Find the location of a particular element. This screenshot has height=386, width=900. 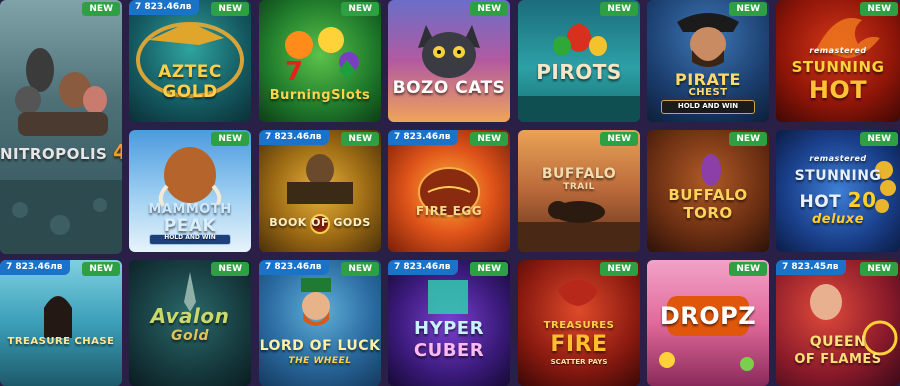

game-title-line2: PEAK is located at coordinates (190, 226).